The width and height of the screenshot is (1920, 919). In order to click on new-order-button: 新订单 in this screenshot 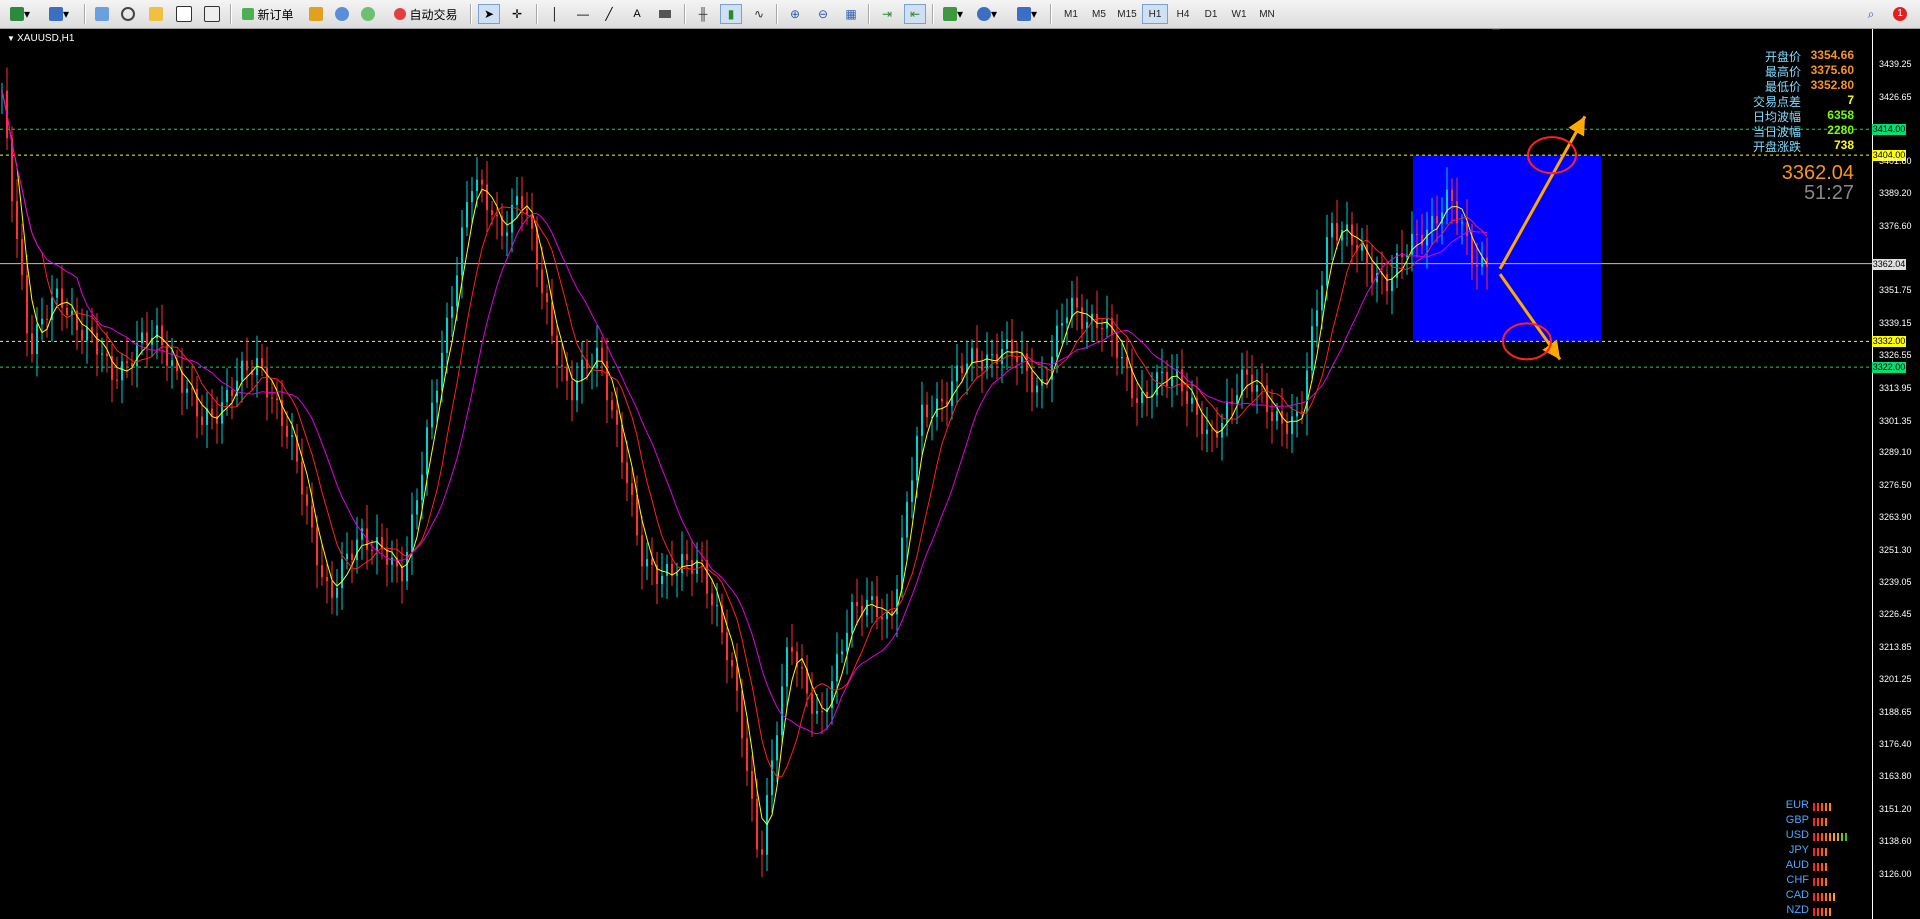, I will do `click(268, 14)`.